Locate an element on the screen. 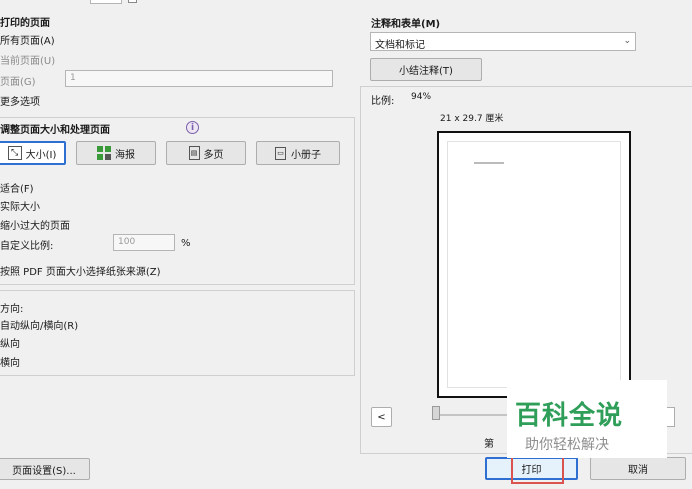  cancel-button: 取消 is located at coordinates (638, 468).